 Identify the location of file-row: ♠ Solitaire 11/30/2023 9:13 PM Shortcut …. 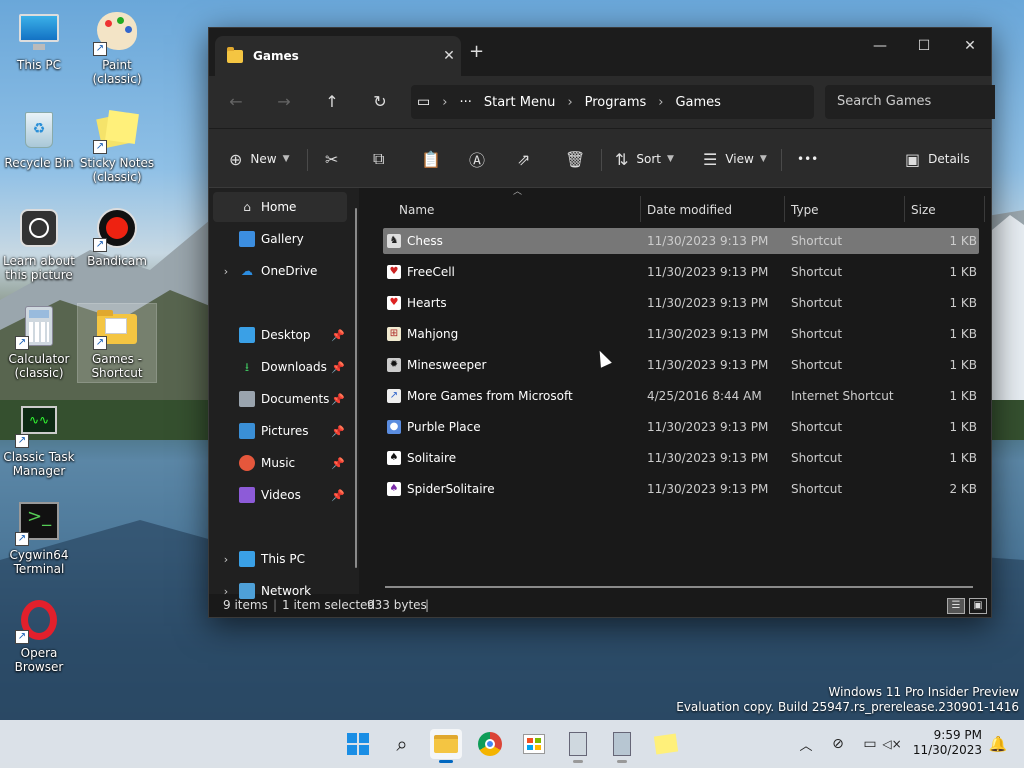
(681, 458).